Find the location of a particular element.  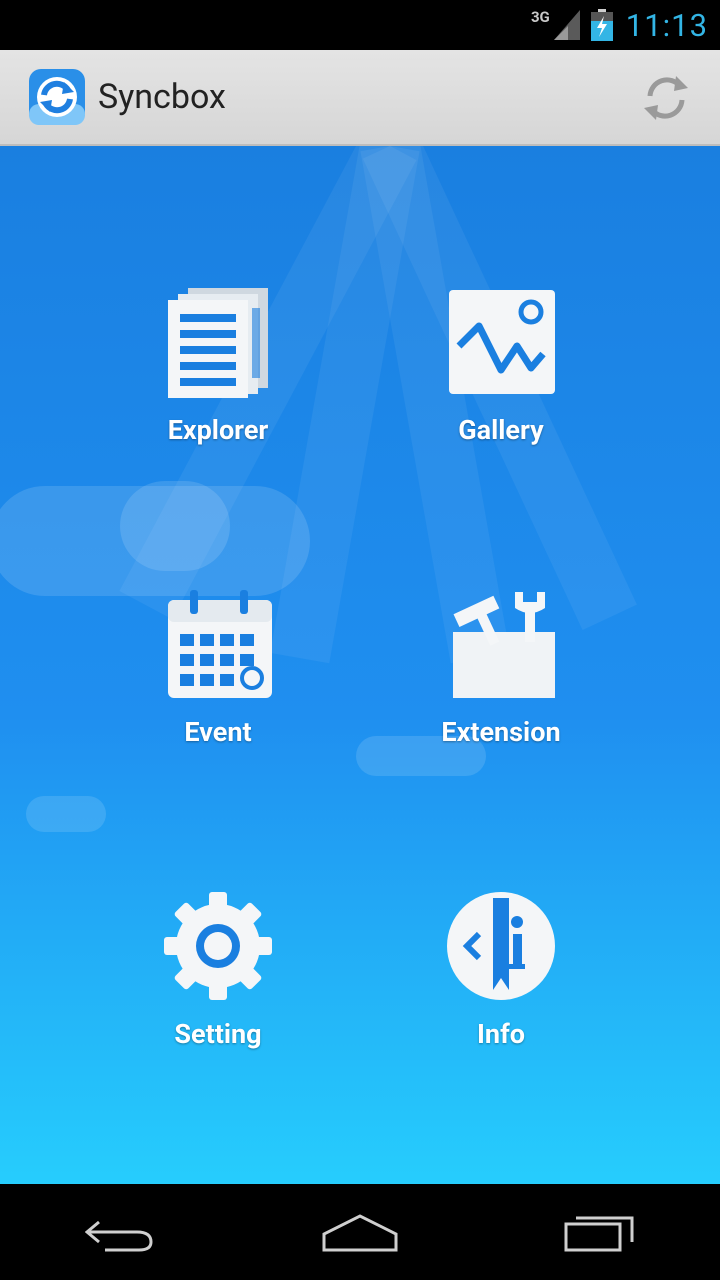

home-icon is located at coordinates (360, 1233).